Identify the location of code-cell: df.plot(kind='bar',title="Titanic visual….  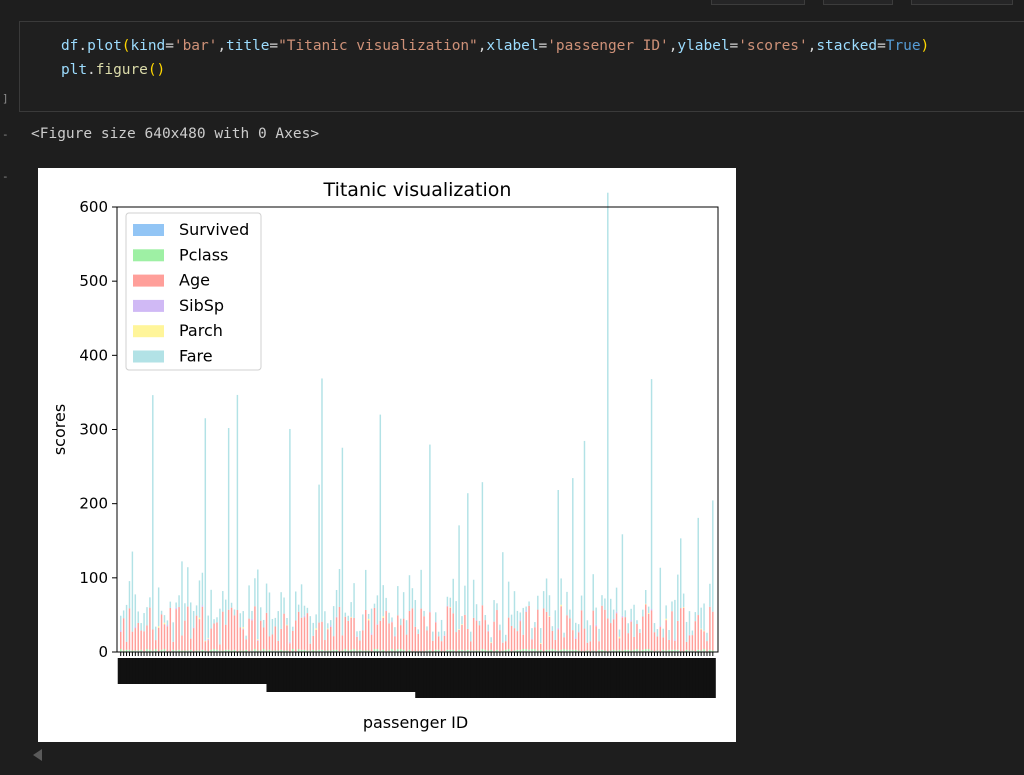
(521, 66).